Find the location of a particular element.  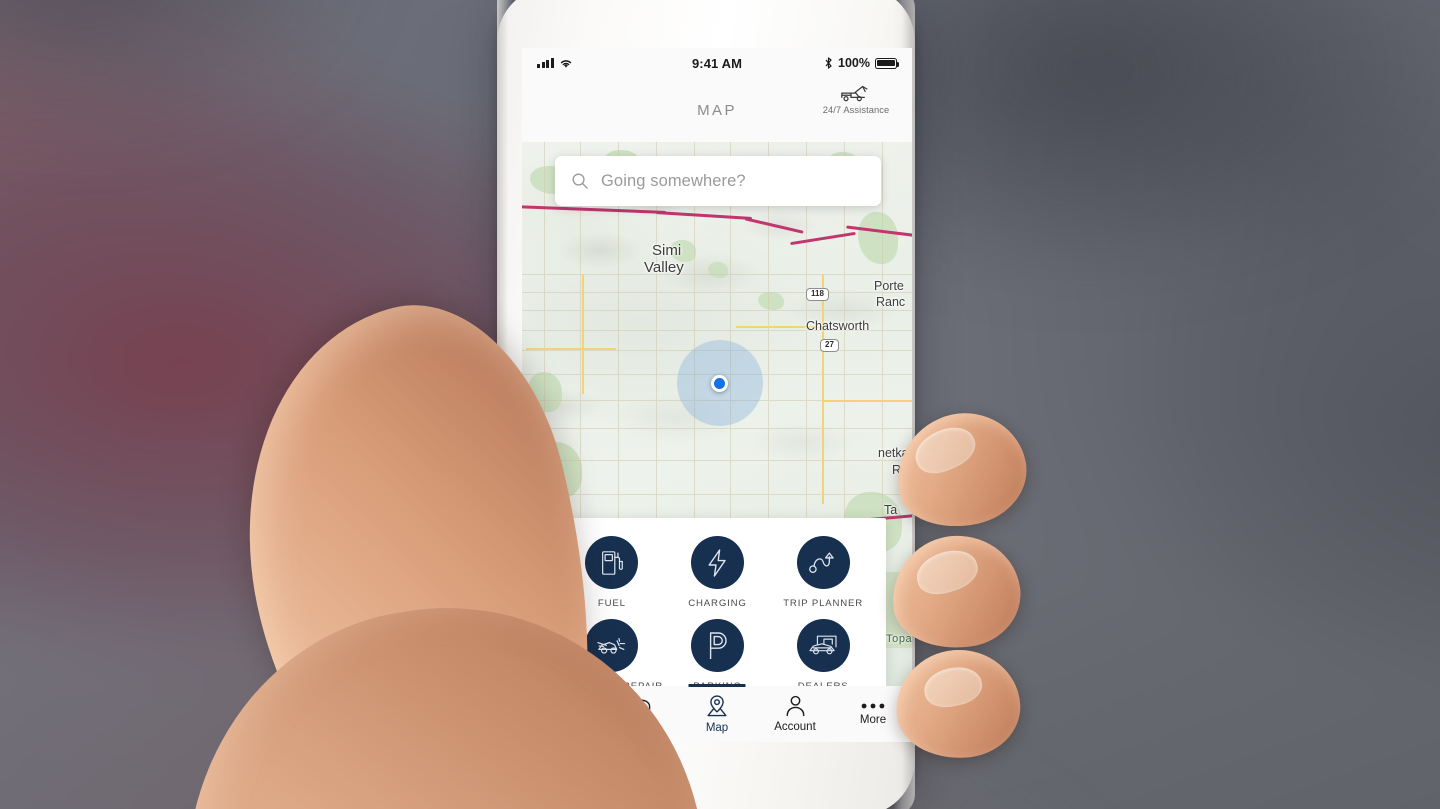

tab-label: Map is located at coordinates (717, 728).